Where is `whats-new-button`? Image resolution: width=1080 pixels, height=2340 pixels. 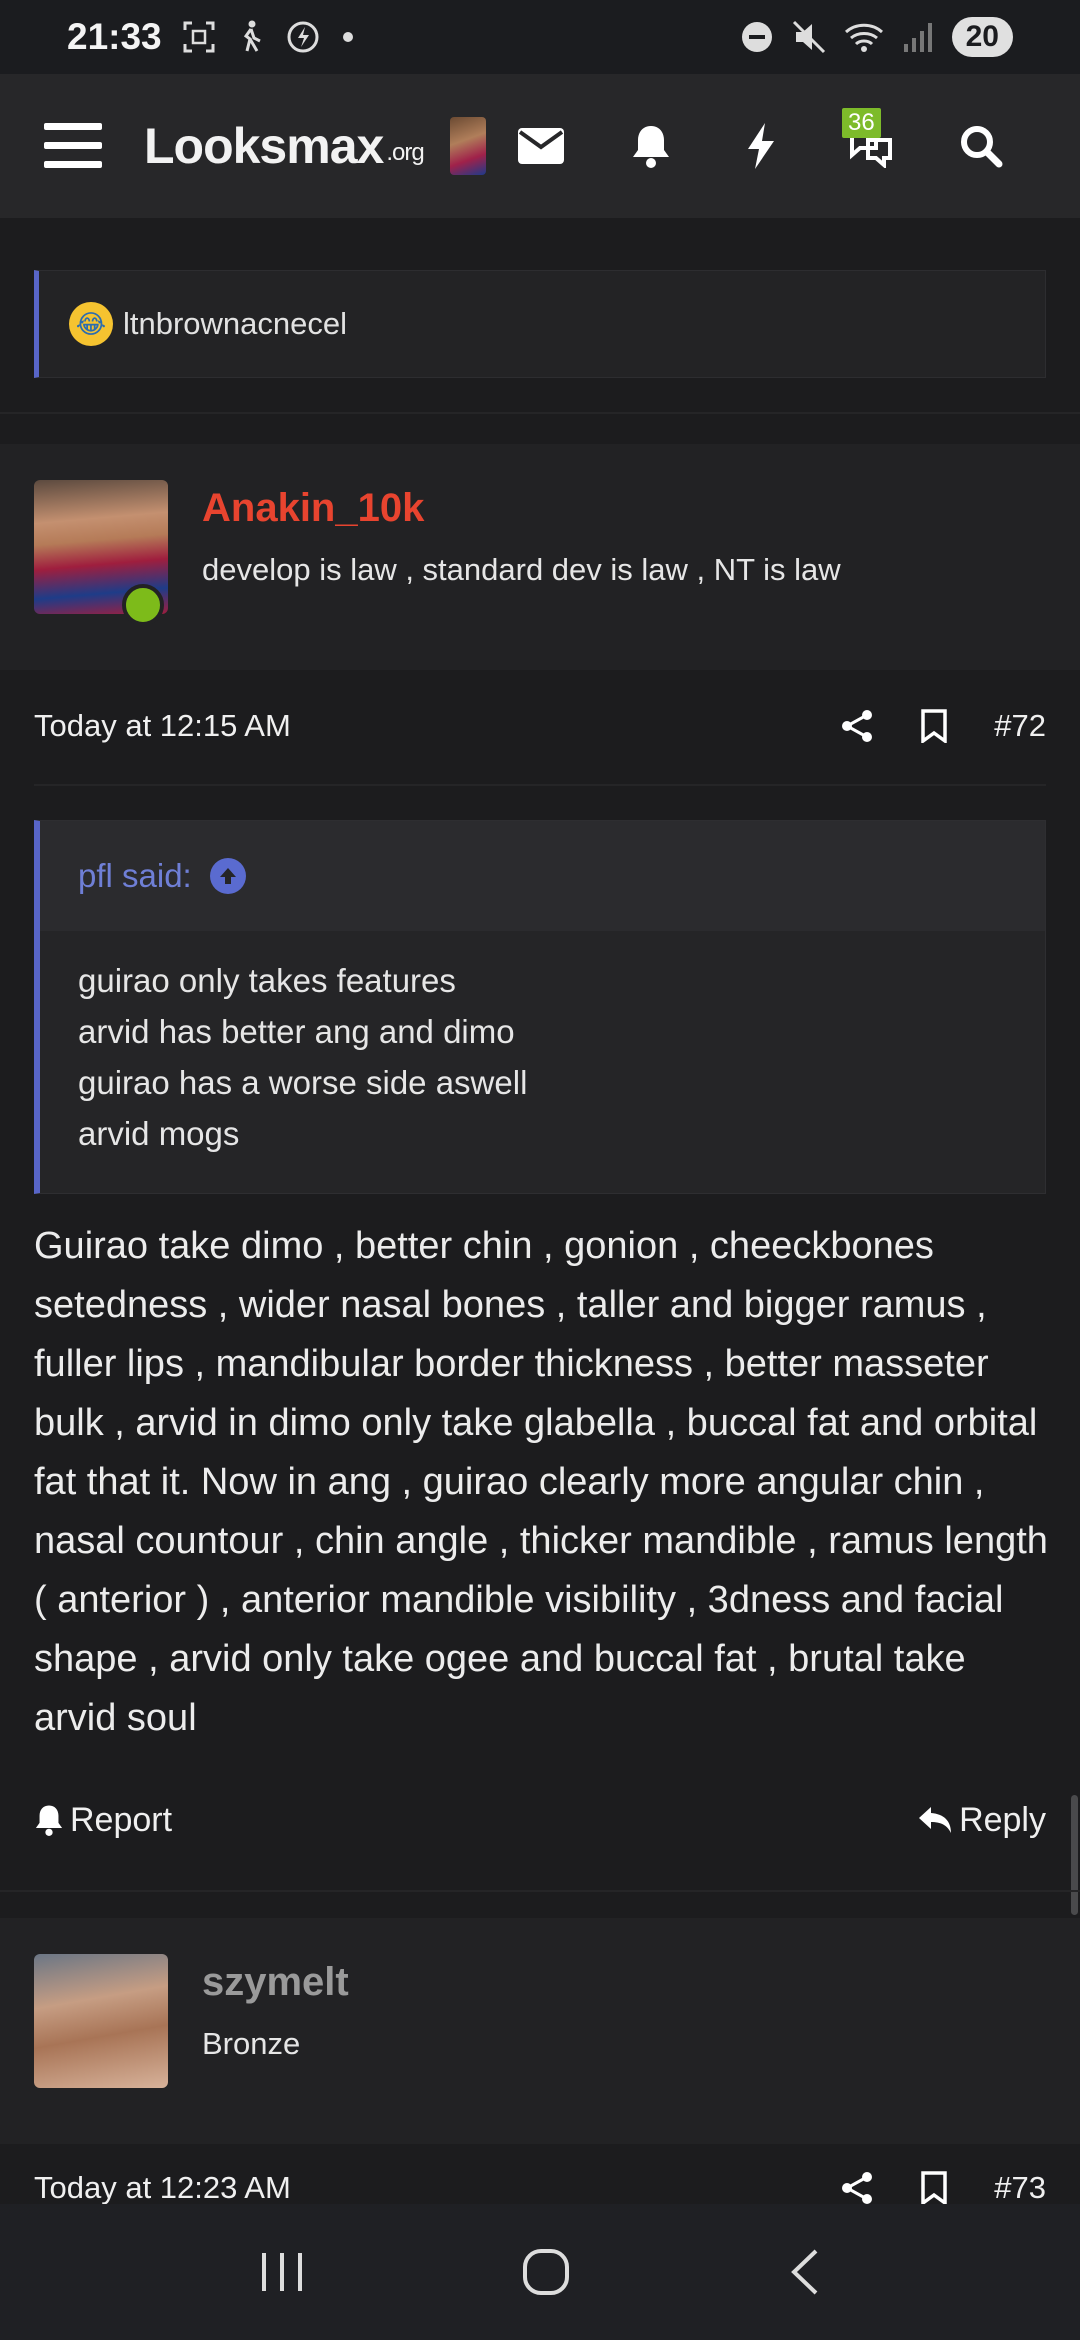
whats-new-button is located at coordinates (761, 146).